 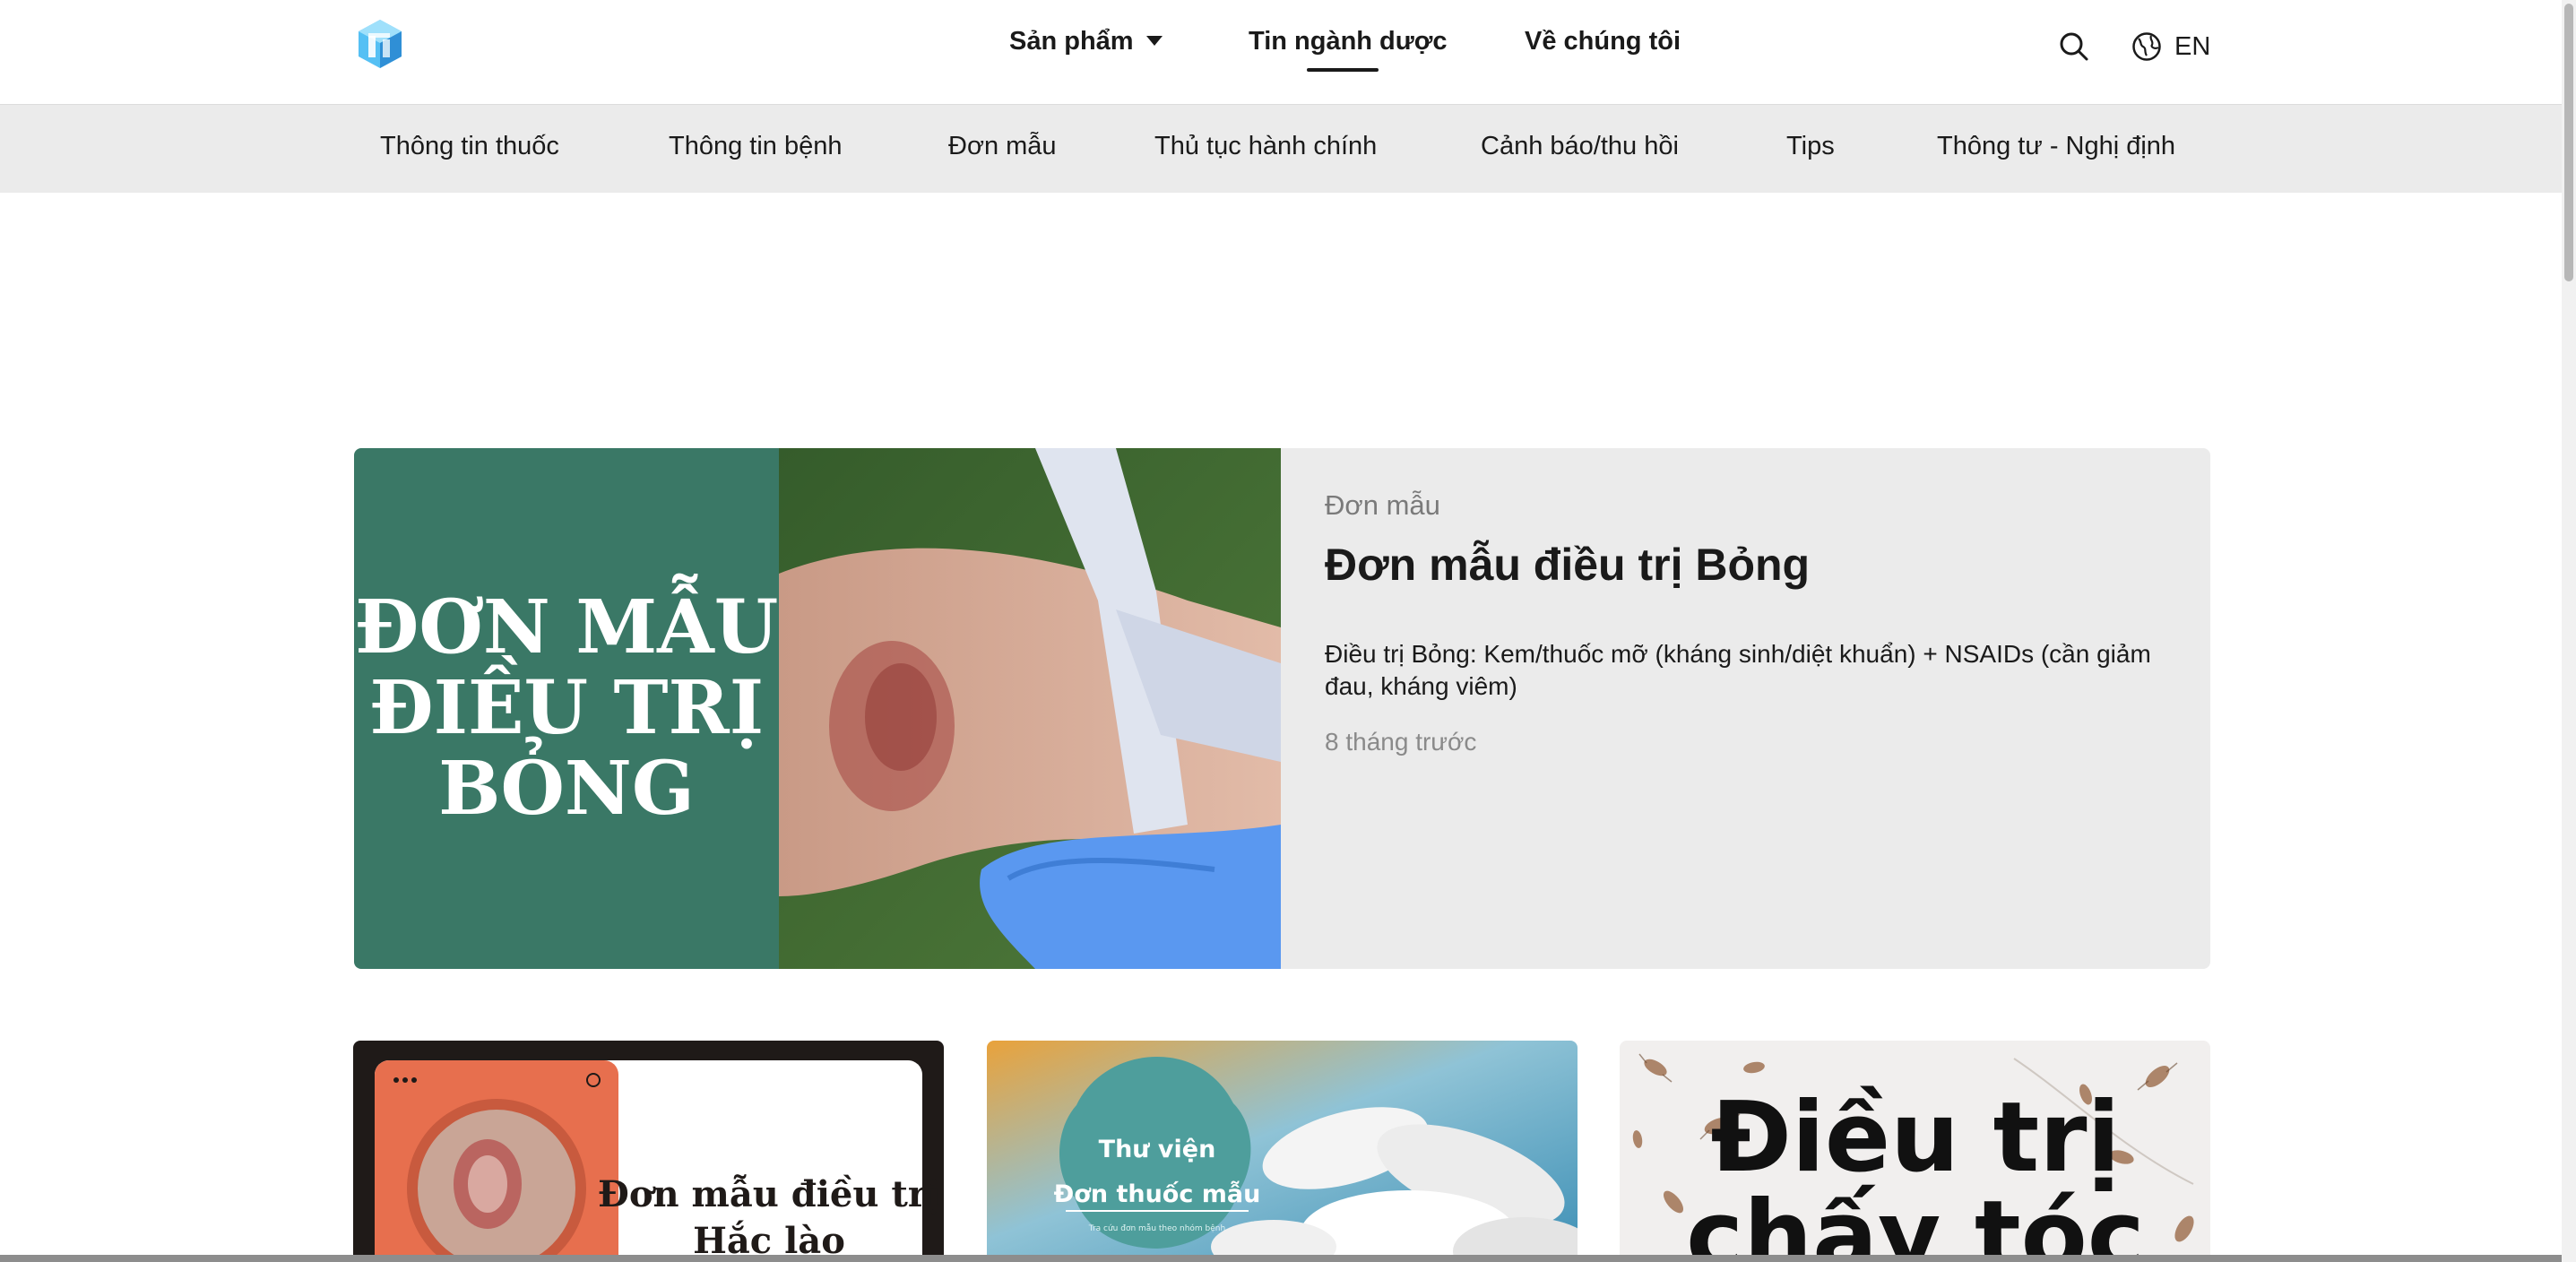 I want to click on article-card-ringworm: Đơn mẫu điều trị Hắc lào, so click(x=648, y=1152).